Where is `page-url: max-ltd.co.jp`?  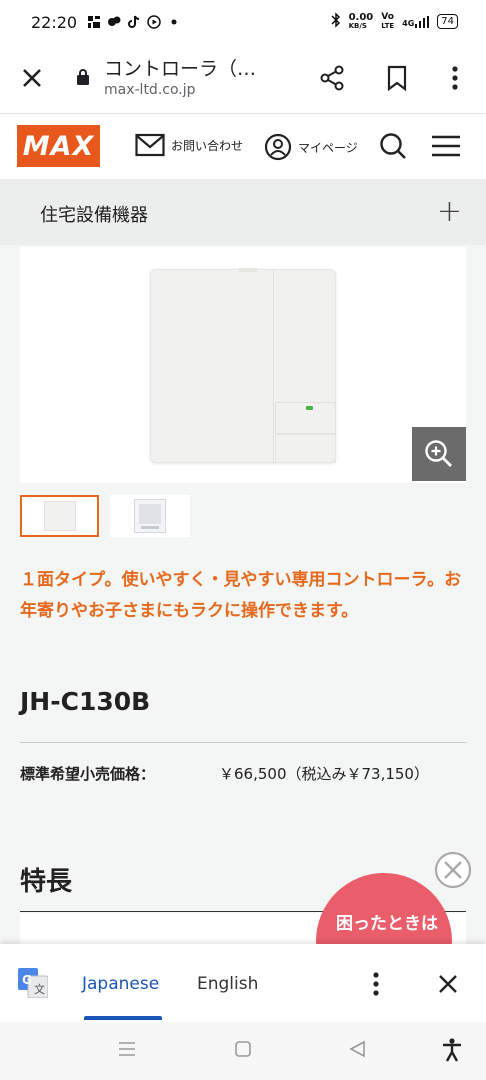 page-url: max-ltd.co.jp is located at coordinates (150, 90).